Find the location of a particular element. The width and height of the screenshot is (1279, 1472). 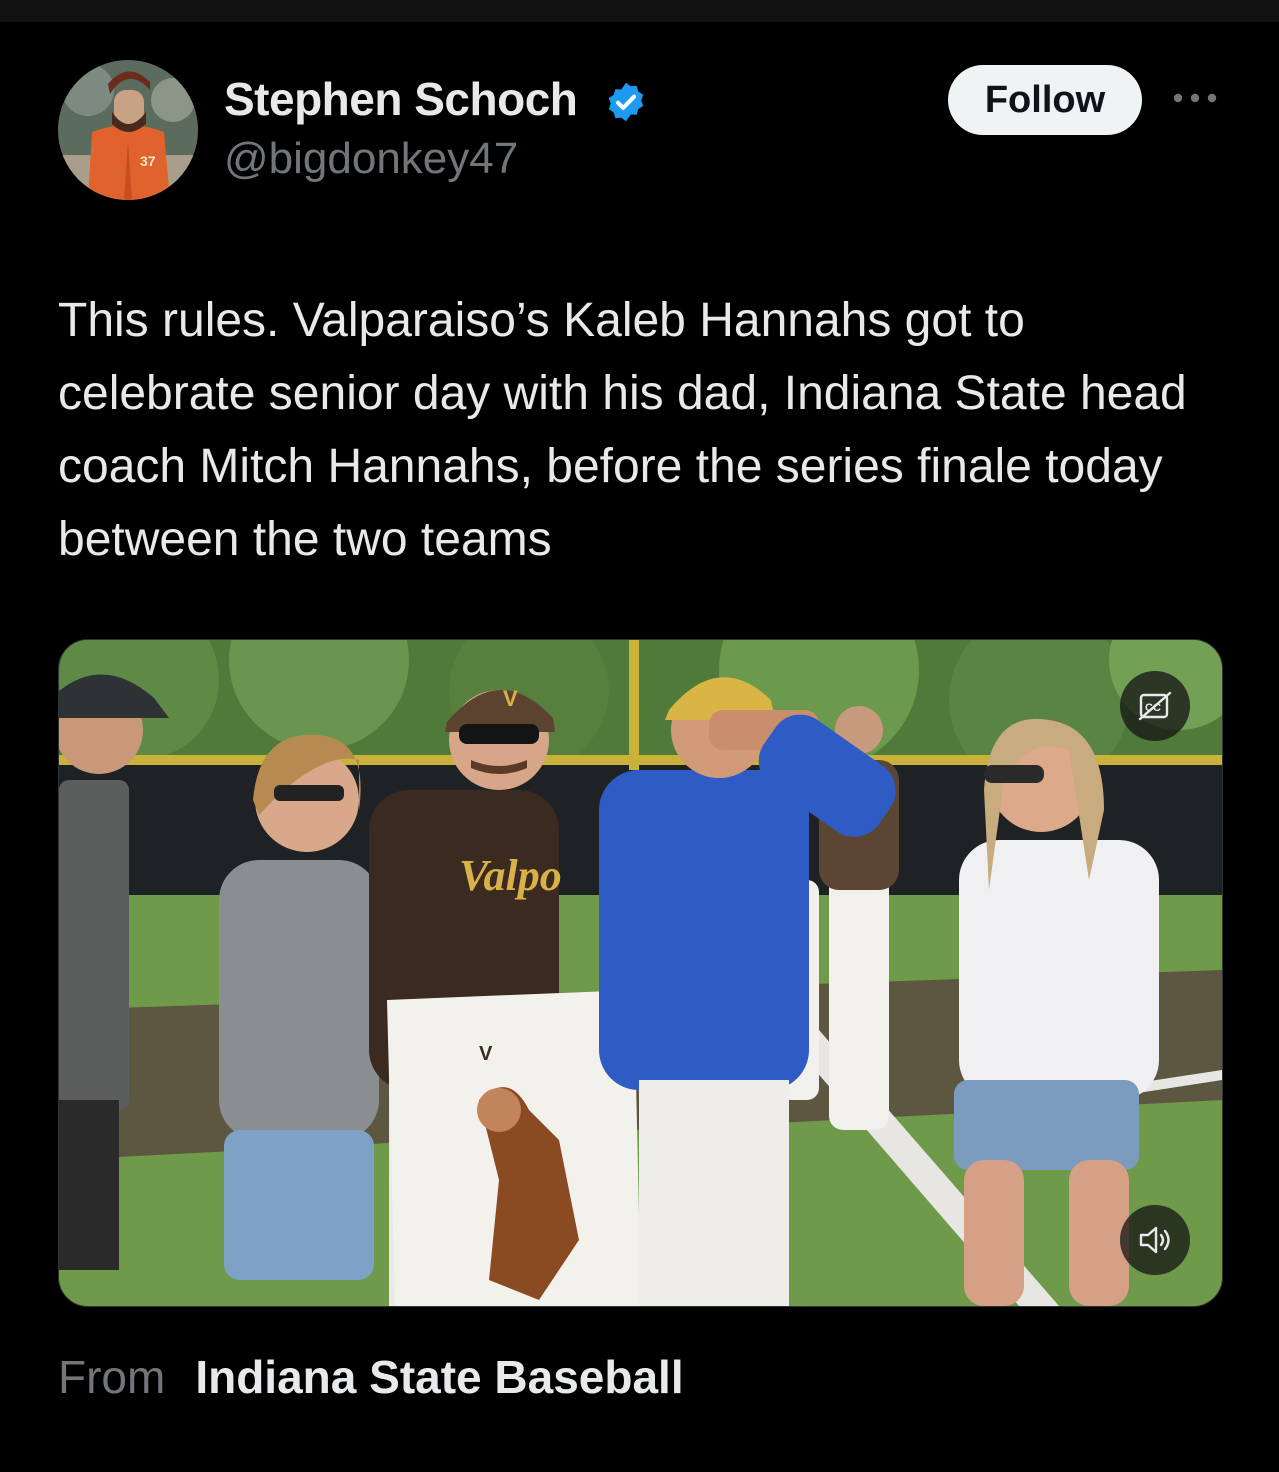

jersey-text: Valpo is located at coordinates (510, 875).